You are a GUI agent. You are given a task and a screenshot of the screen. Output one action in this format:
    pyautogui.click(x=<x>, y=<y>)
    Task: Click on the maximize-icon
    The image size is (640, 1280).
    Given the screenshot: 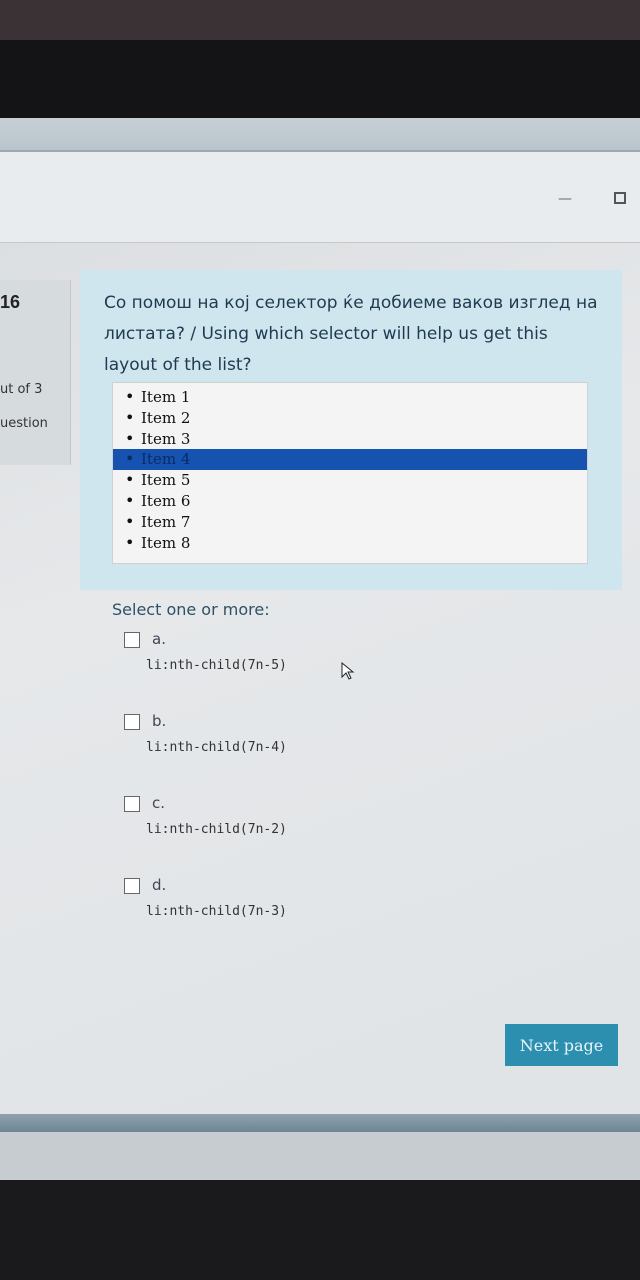 What is the action you would take?
    pyautogui.click(x=620, y=198)
    